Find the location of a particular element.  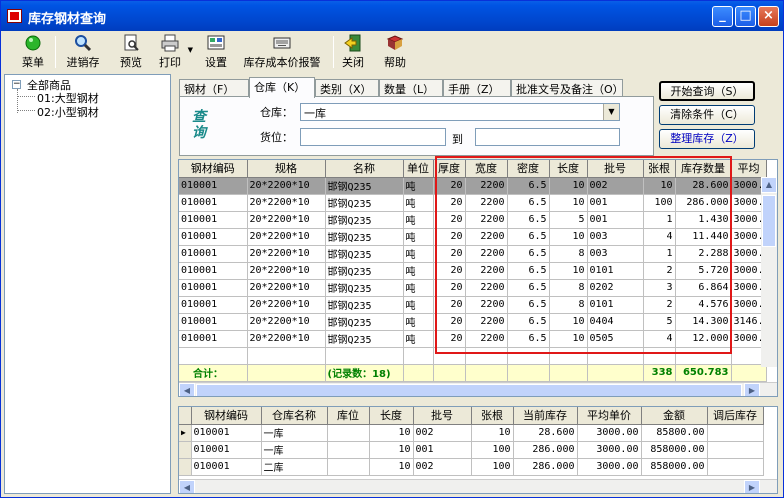

query-side-label: 查询 is located at coordinates (199, 125).